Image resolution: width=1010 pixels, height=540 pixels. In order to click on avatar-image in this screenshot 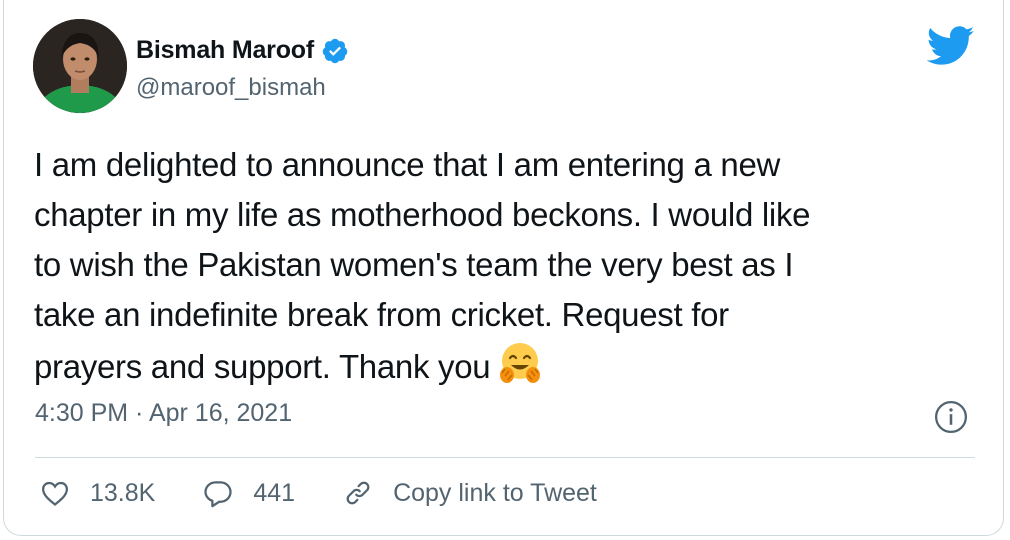, I will do `click(80, 66)`.